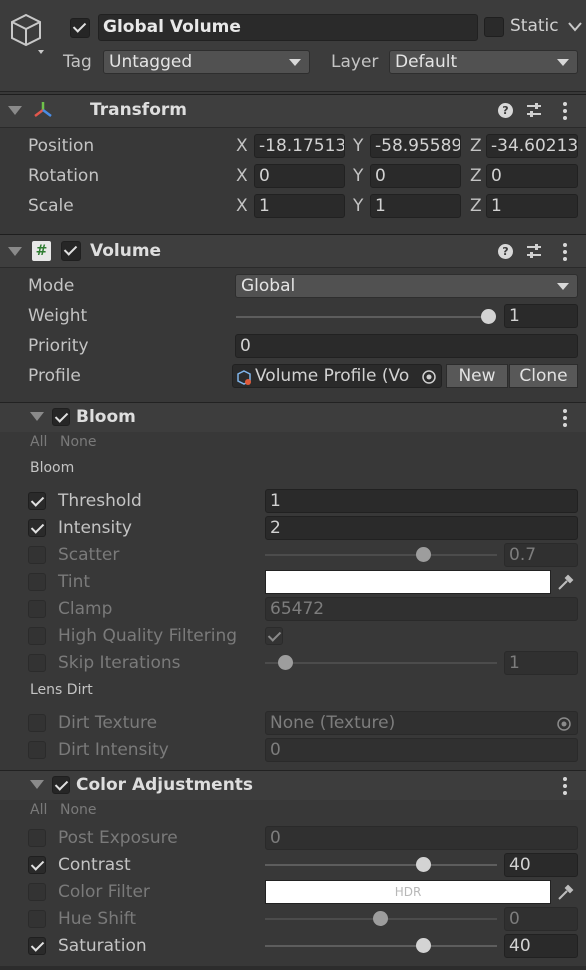 The height and width of the screenshot is (970, 586). Describe the element at coordinates (421, 838) in the screenshot. I see `post-exposure-field: 0` at that location.